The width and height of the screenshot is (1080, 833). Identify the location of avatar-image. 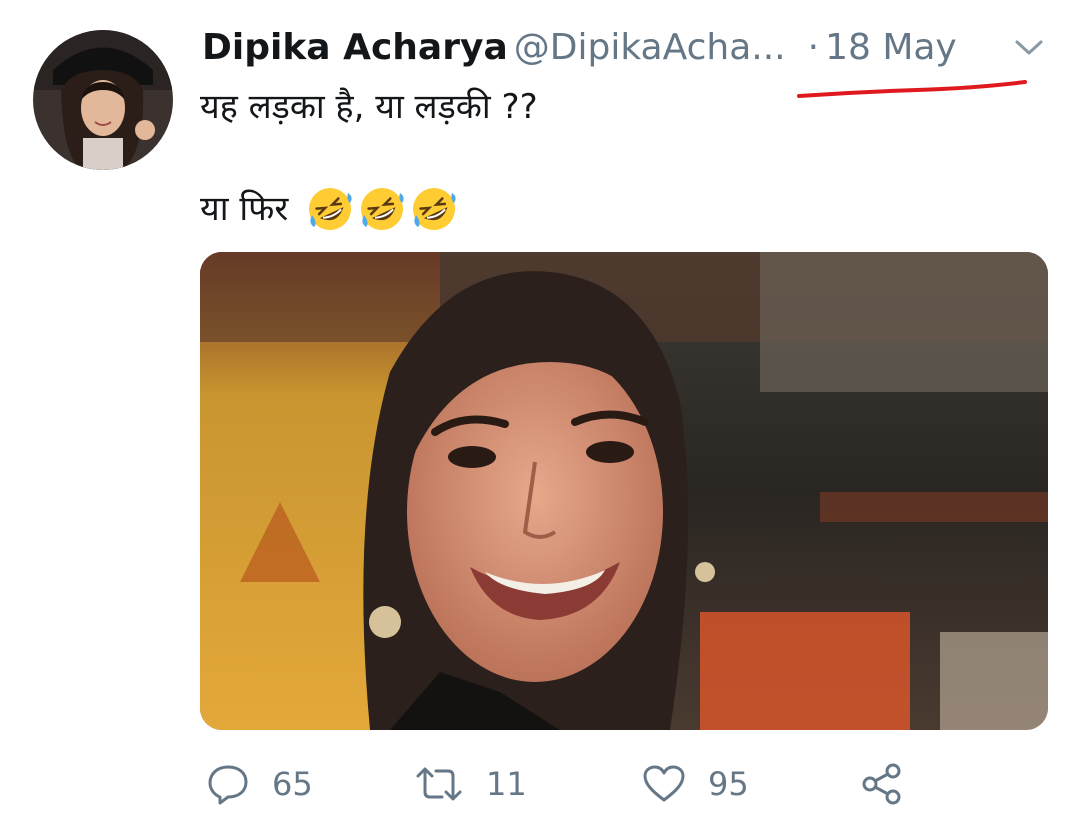
(103, 100).